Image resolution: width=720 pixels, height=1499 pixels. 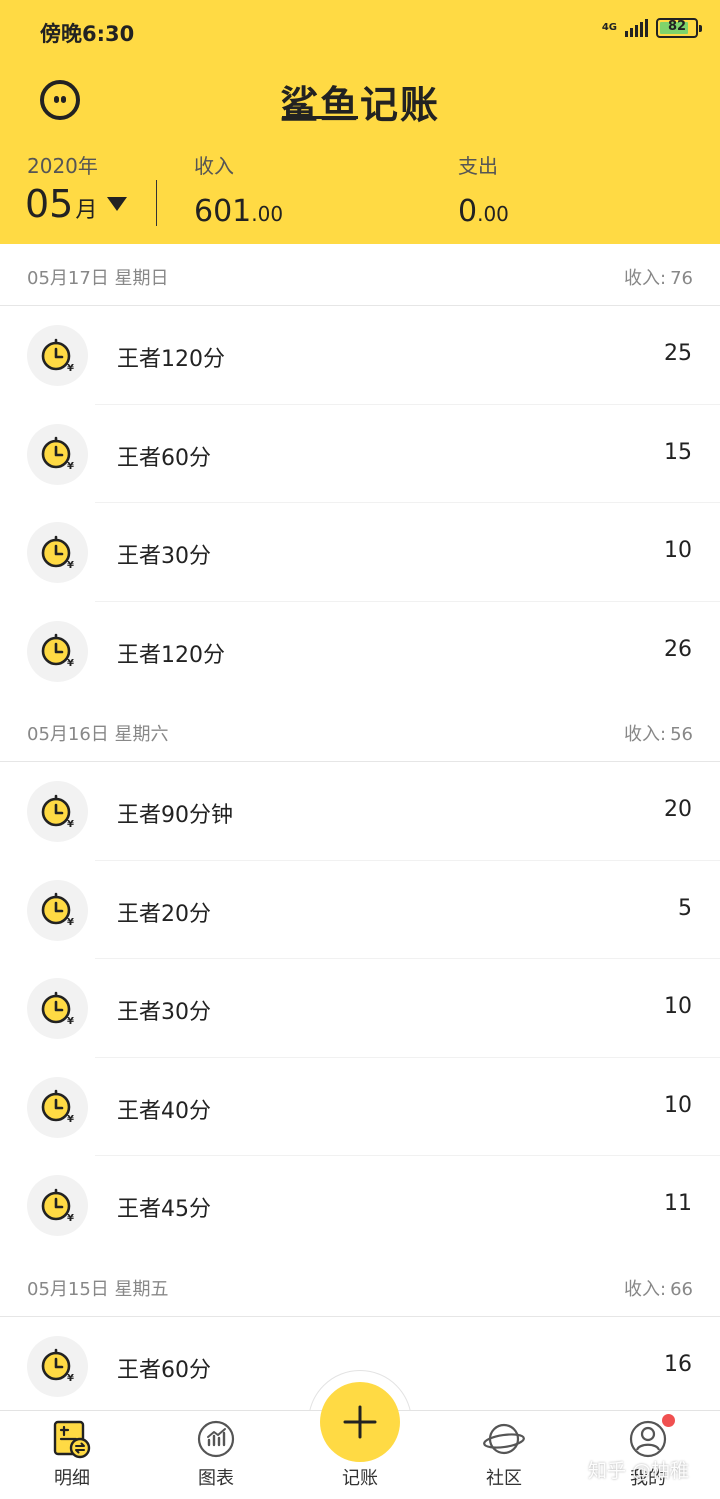 What do you see at coordinates (98, 734) in the screenshot?
I see `day-date: 05月16日 星期六` at bounding box center [98, 734].